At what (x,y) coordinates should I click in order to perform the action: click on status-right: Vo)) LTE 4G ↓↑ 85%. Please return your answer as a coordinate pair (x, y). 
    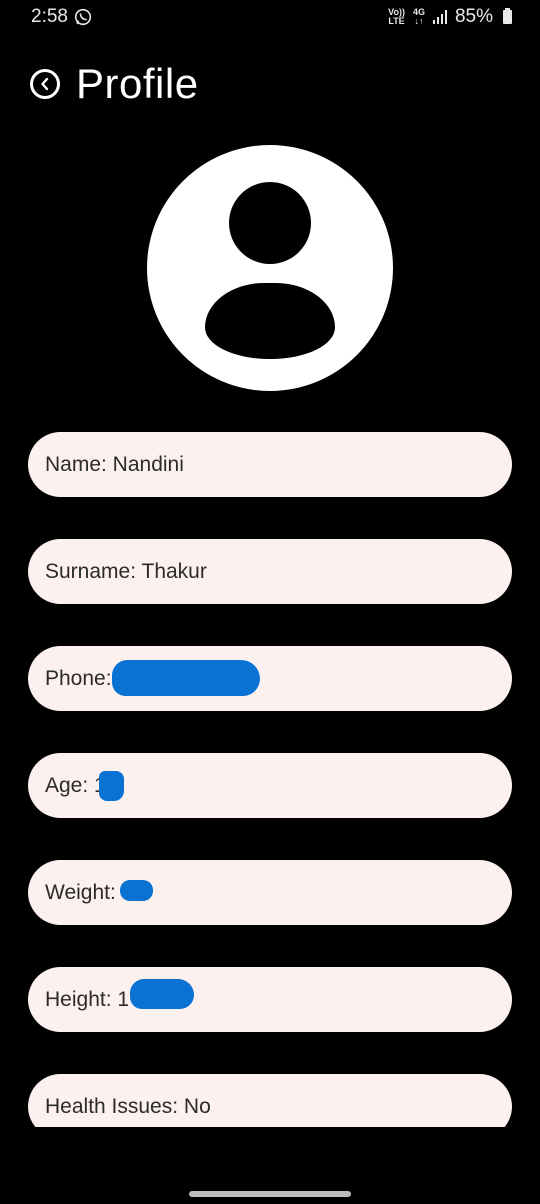
    Looking at the image, I should click on (450, 17).